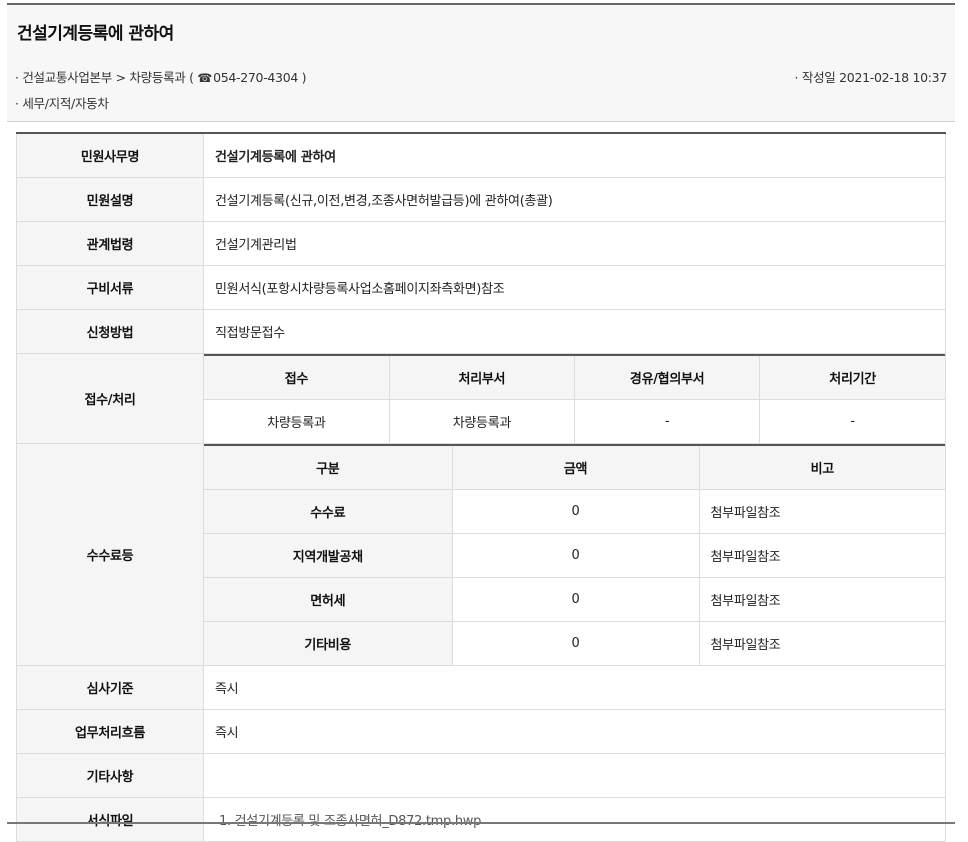 The width and height of the screenshot is (968, 842). Describe the element at coordinates (297, 377) in the screenshot. I see `column-header: 접수` at that location.